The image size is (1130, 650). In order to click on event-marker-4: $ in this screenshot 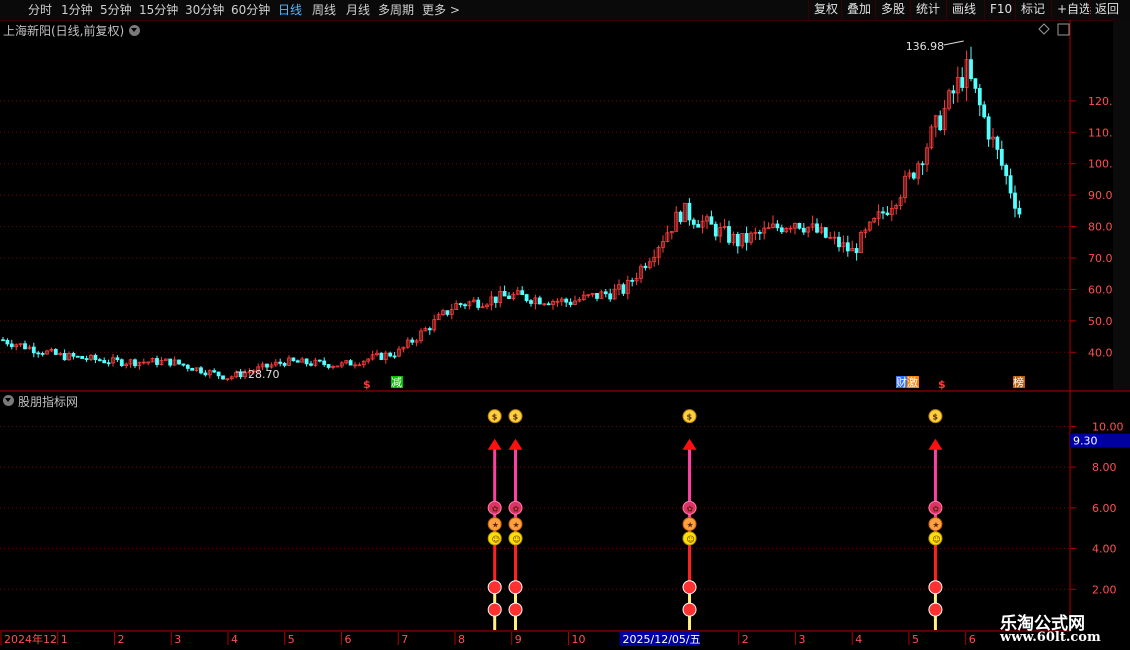, I will do `click(942, 384)`.